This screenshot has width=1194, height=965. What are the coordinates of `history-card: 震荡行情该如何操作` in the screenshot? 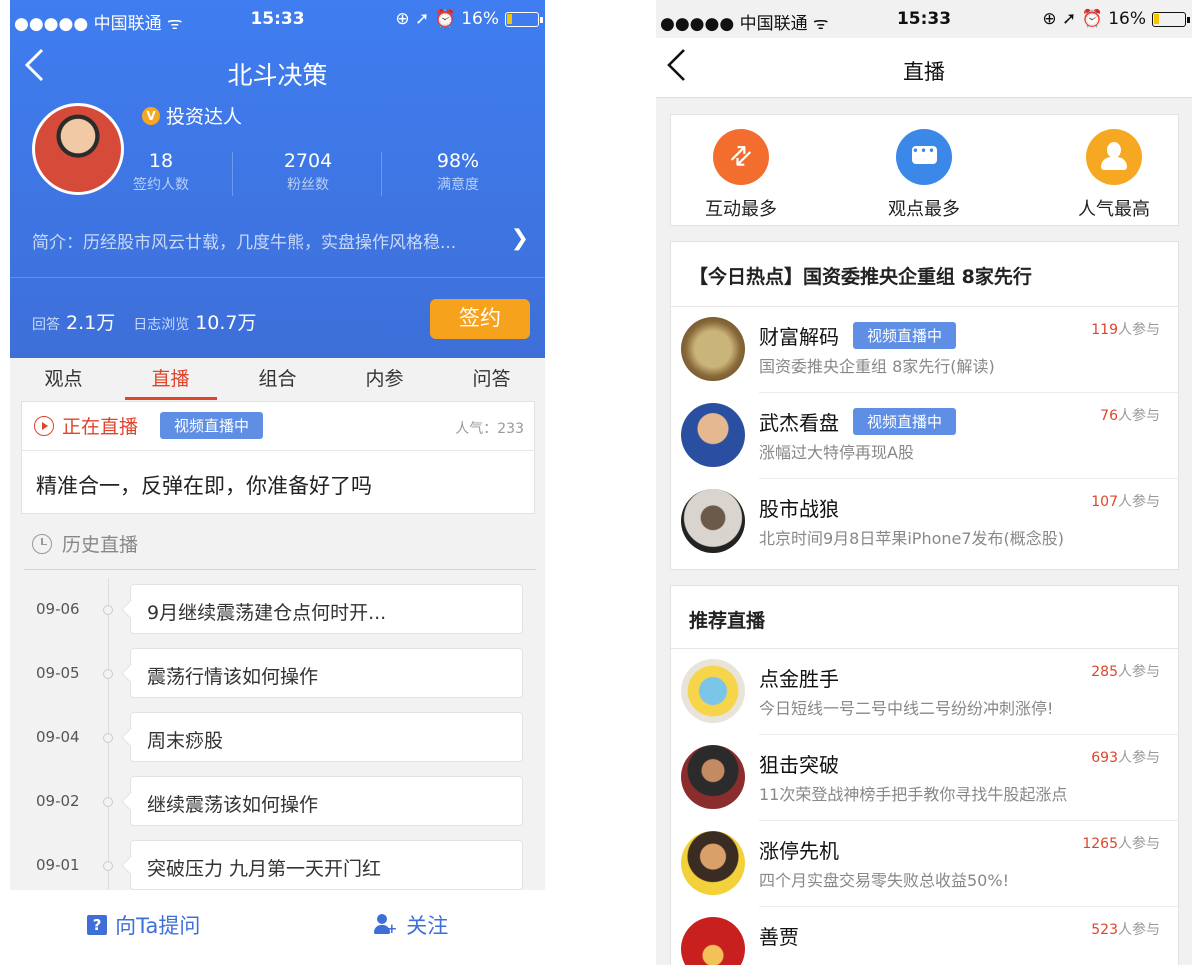 It's located at (326, 673).